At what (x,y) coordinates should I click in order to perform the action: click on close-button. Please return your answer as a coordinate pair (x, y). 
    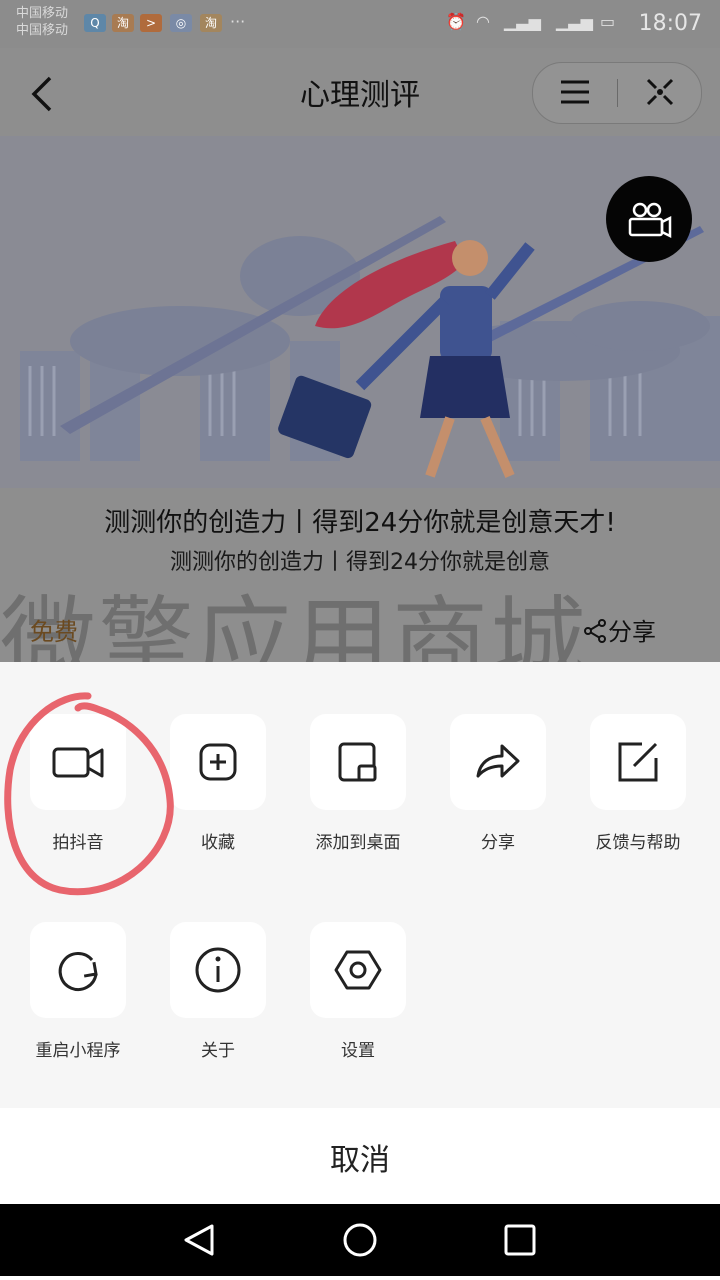
    Looking at the image, I should click on (660, 92).